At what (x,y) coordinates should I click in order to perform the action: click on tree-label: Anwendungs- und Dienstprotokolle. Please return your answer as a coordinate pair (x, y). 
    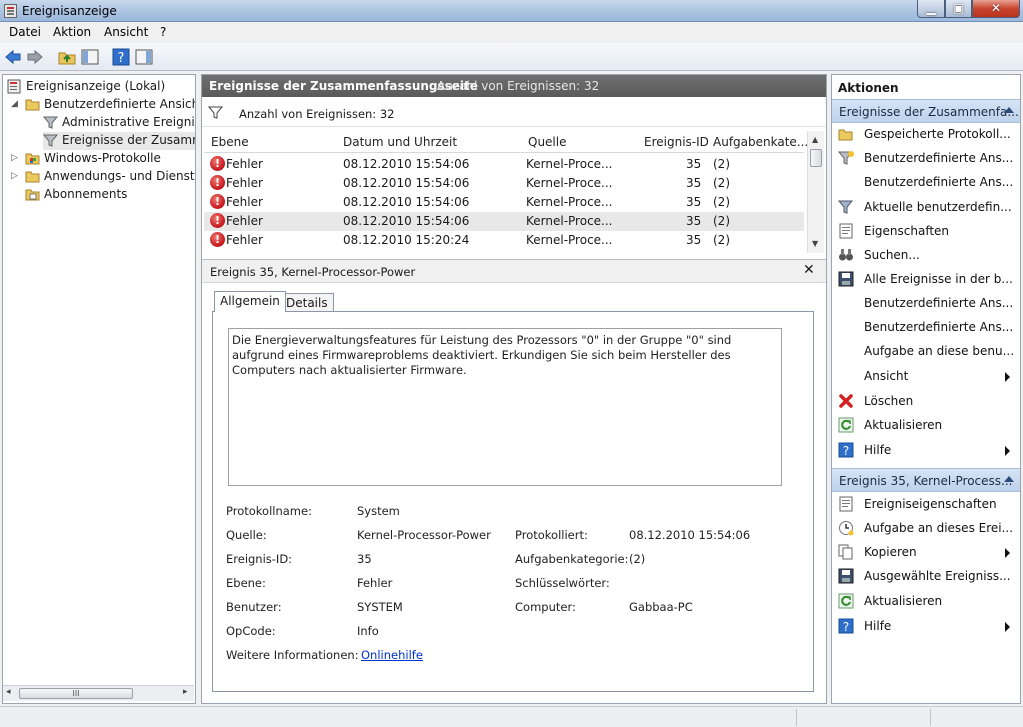
    Looking at the image, I should click on (119, 176).